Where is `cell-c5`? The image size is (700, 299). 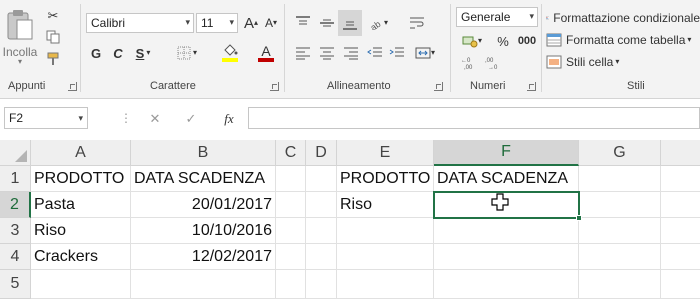
cell-c5 is located at coordinates (291, 284).